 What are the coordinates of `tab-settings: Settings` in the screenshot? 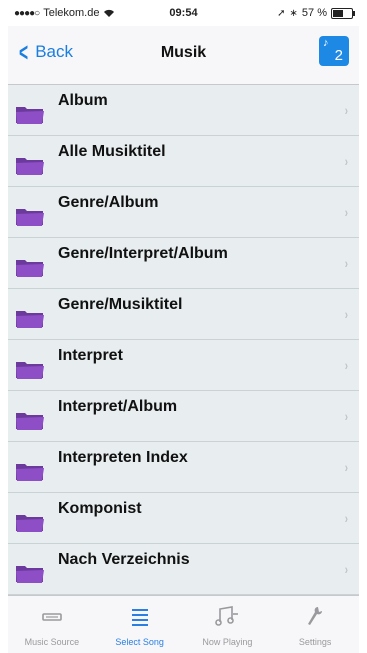 It's located at (315, 624).